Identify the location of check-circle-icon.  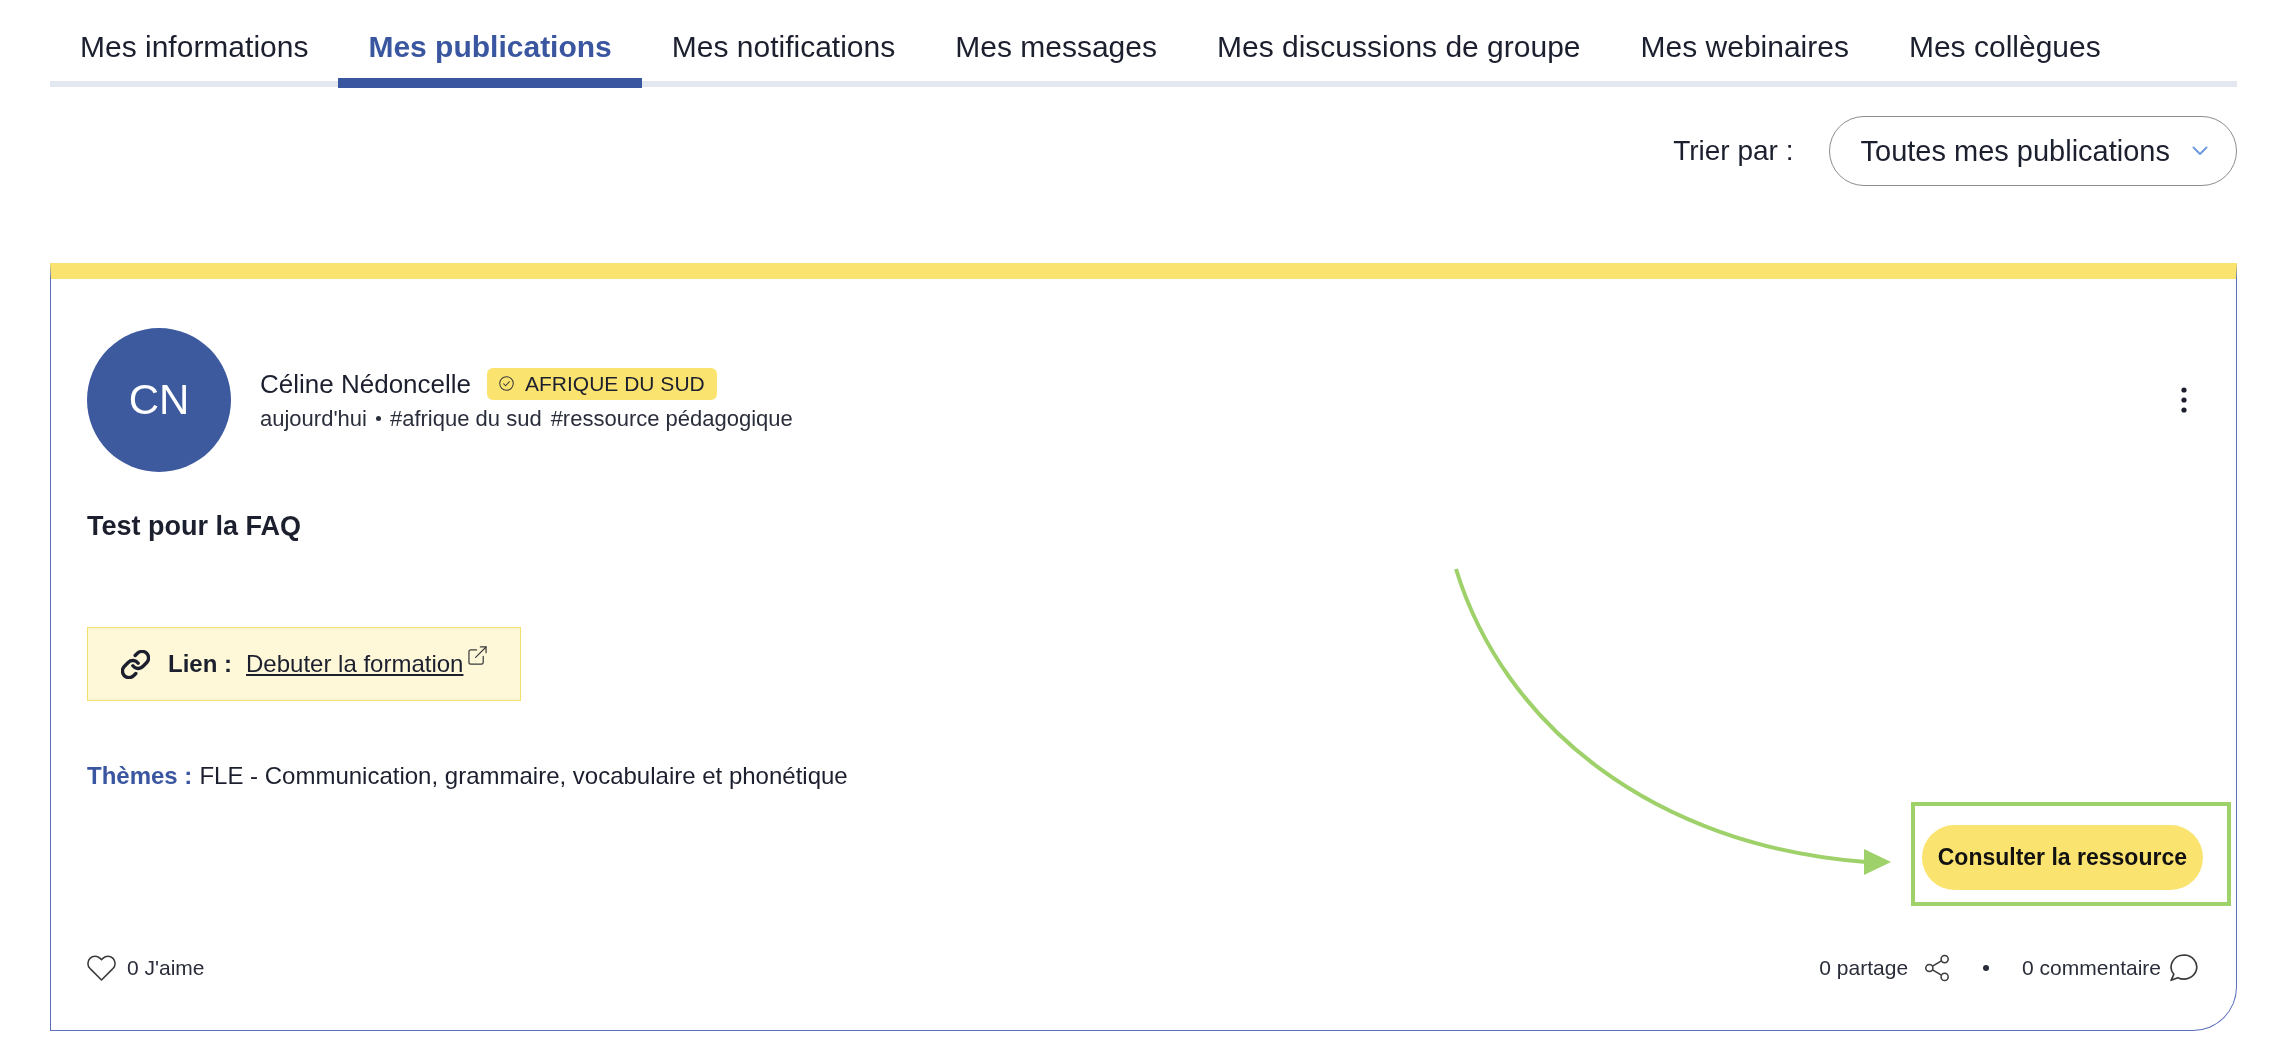
(507, 383).